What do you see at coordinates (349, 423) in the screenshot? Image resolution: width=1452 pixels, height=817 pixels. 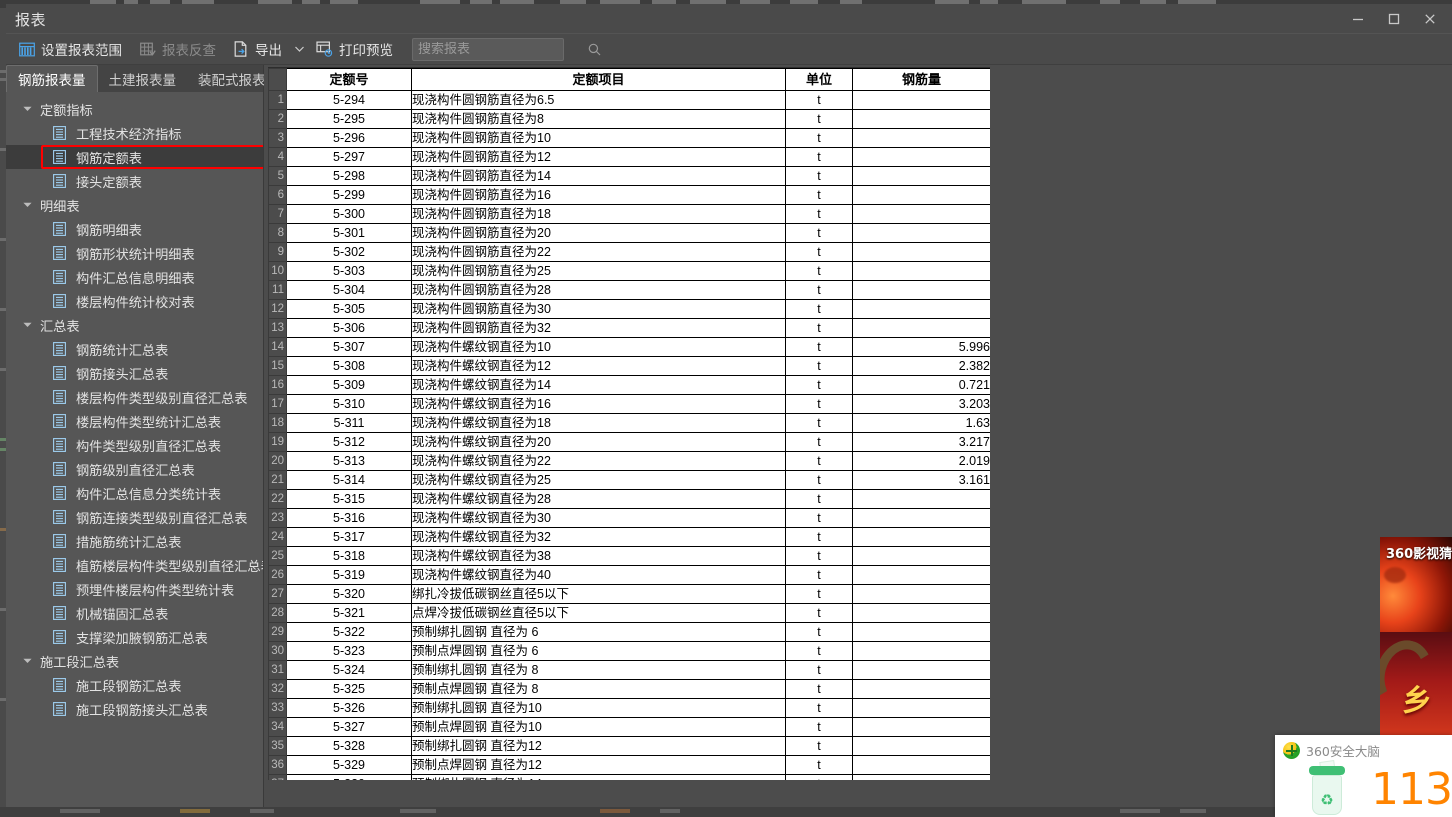 I see `cell-code: 5-311` at bounding box center [349, 423].